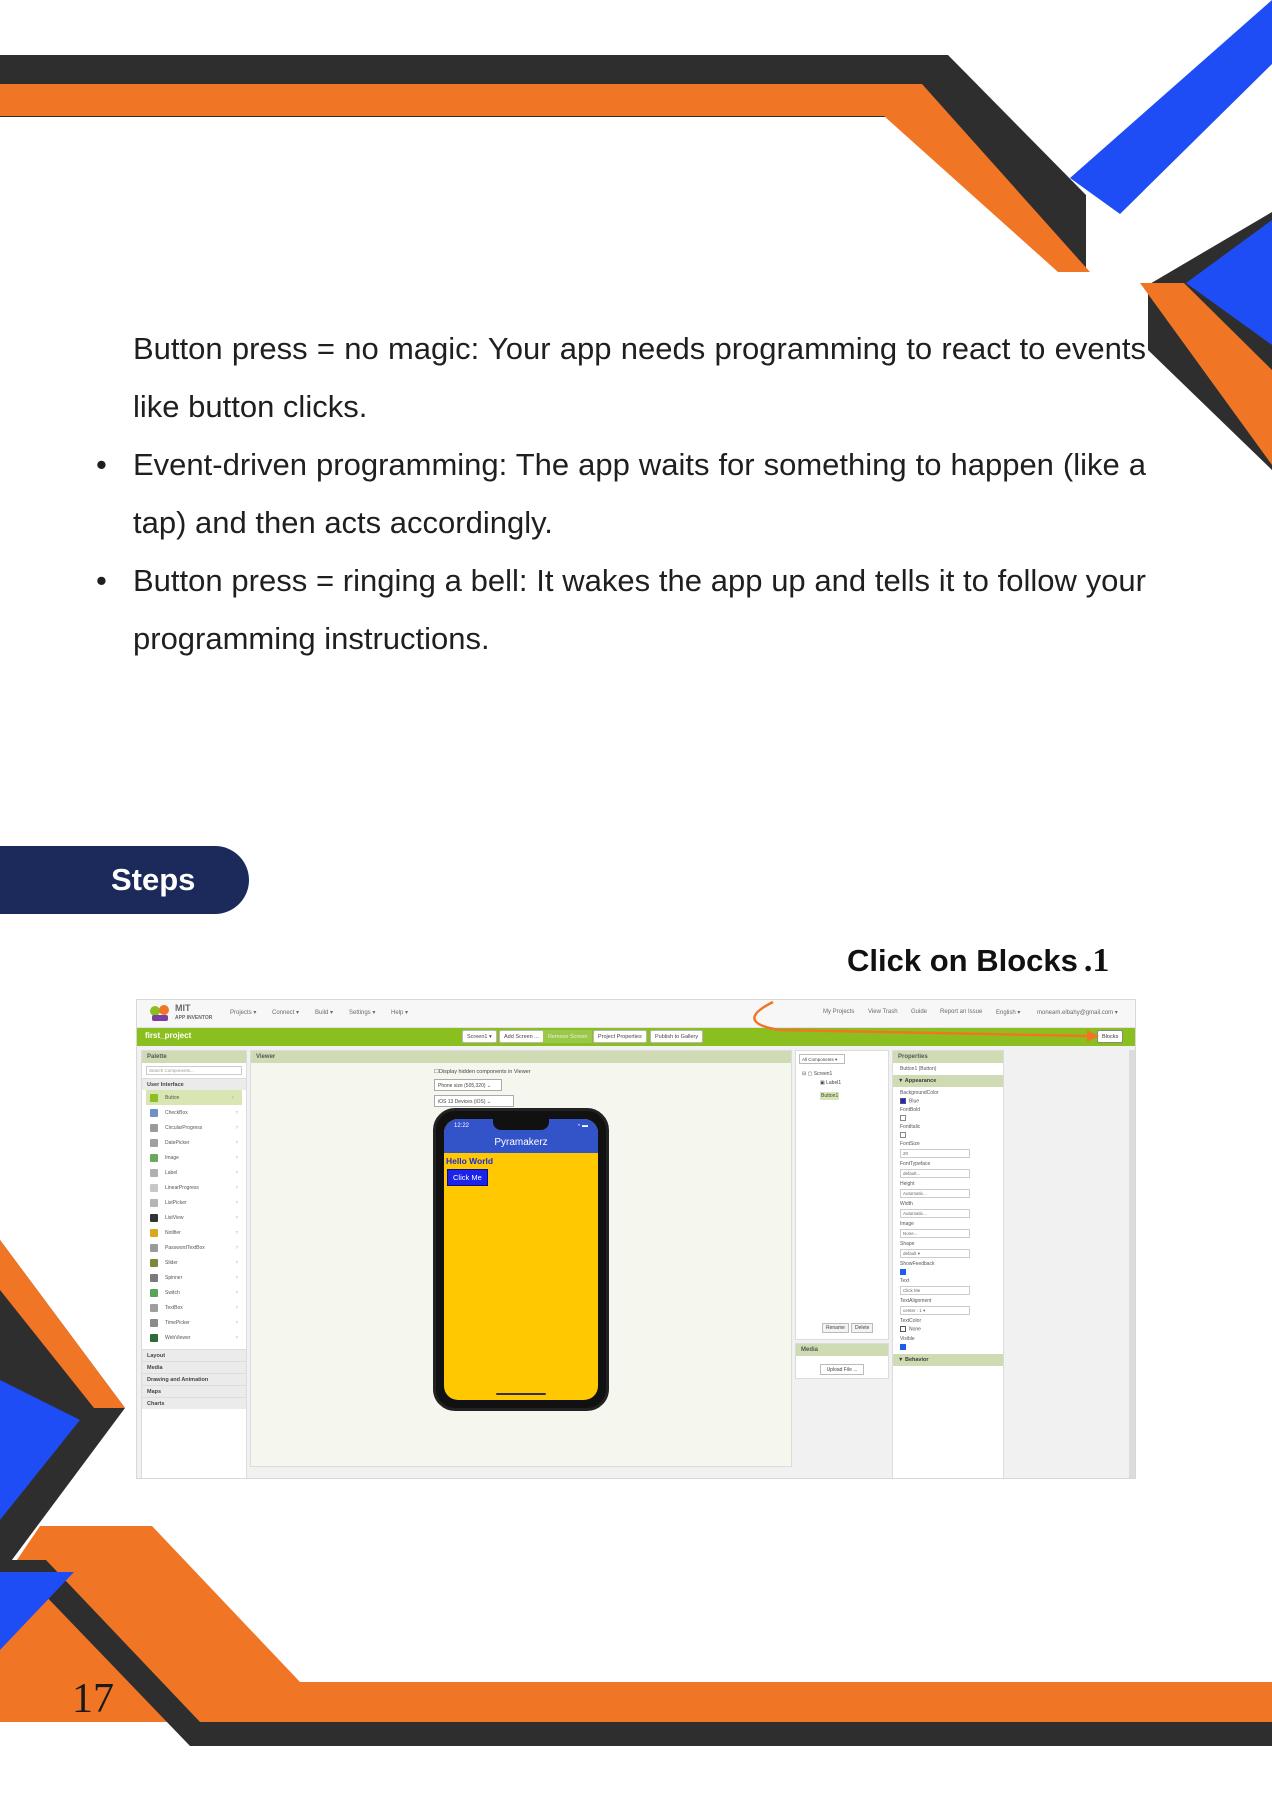 The width and height of the screenshot is (1272, 1800). Describe the element at coordinates (194, 1355) in the screenshot. I see `category-layout: Layout` at that location.